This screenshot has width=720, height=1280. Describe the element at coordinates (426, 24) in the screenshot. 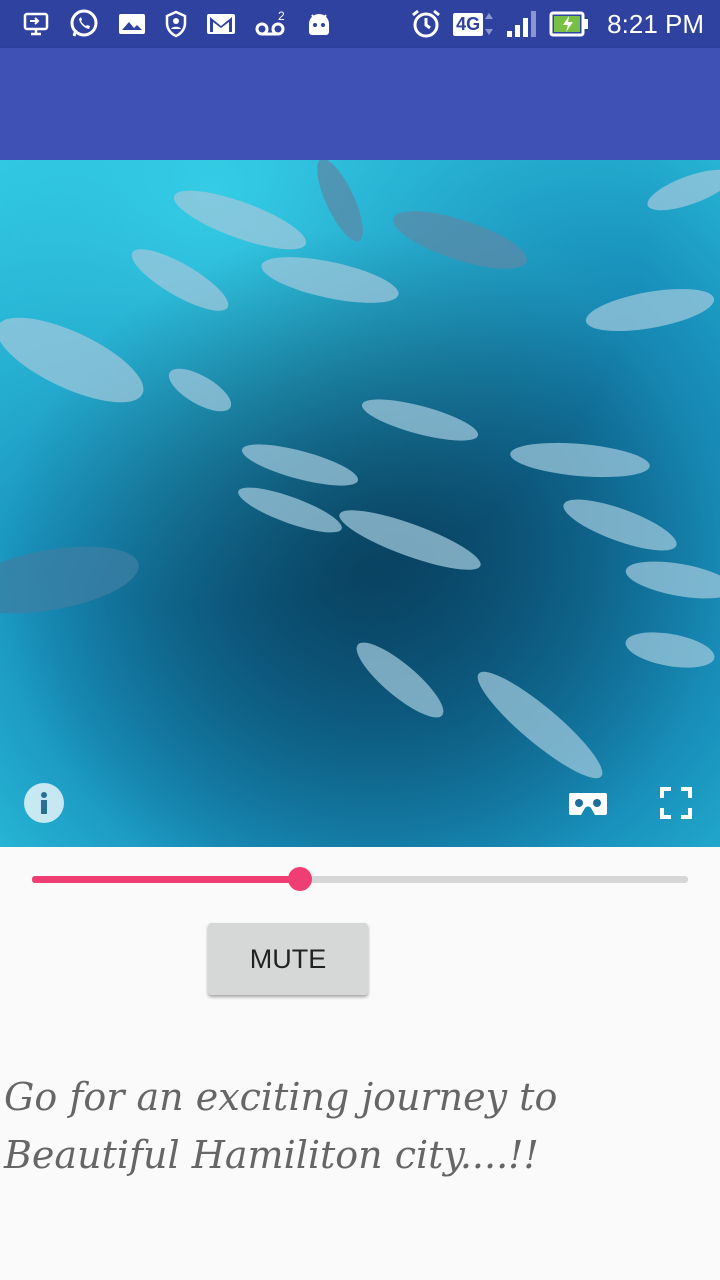

I see `alarm-icon` at that location.